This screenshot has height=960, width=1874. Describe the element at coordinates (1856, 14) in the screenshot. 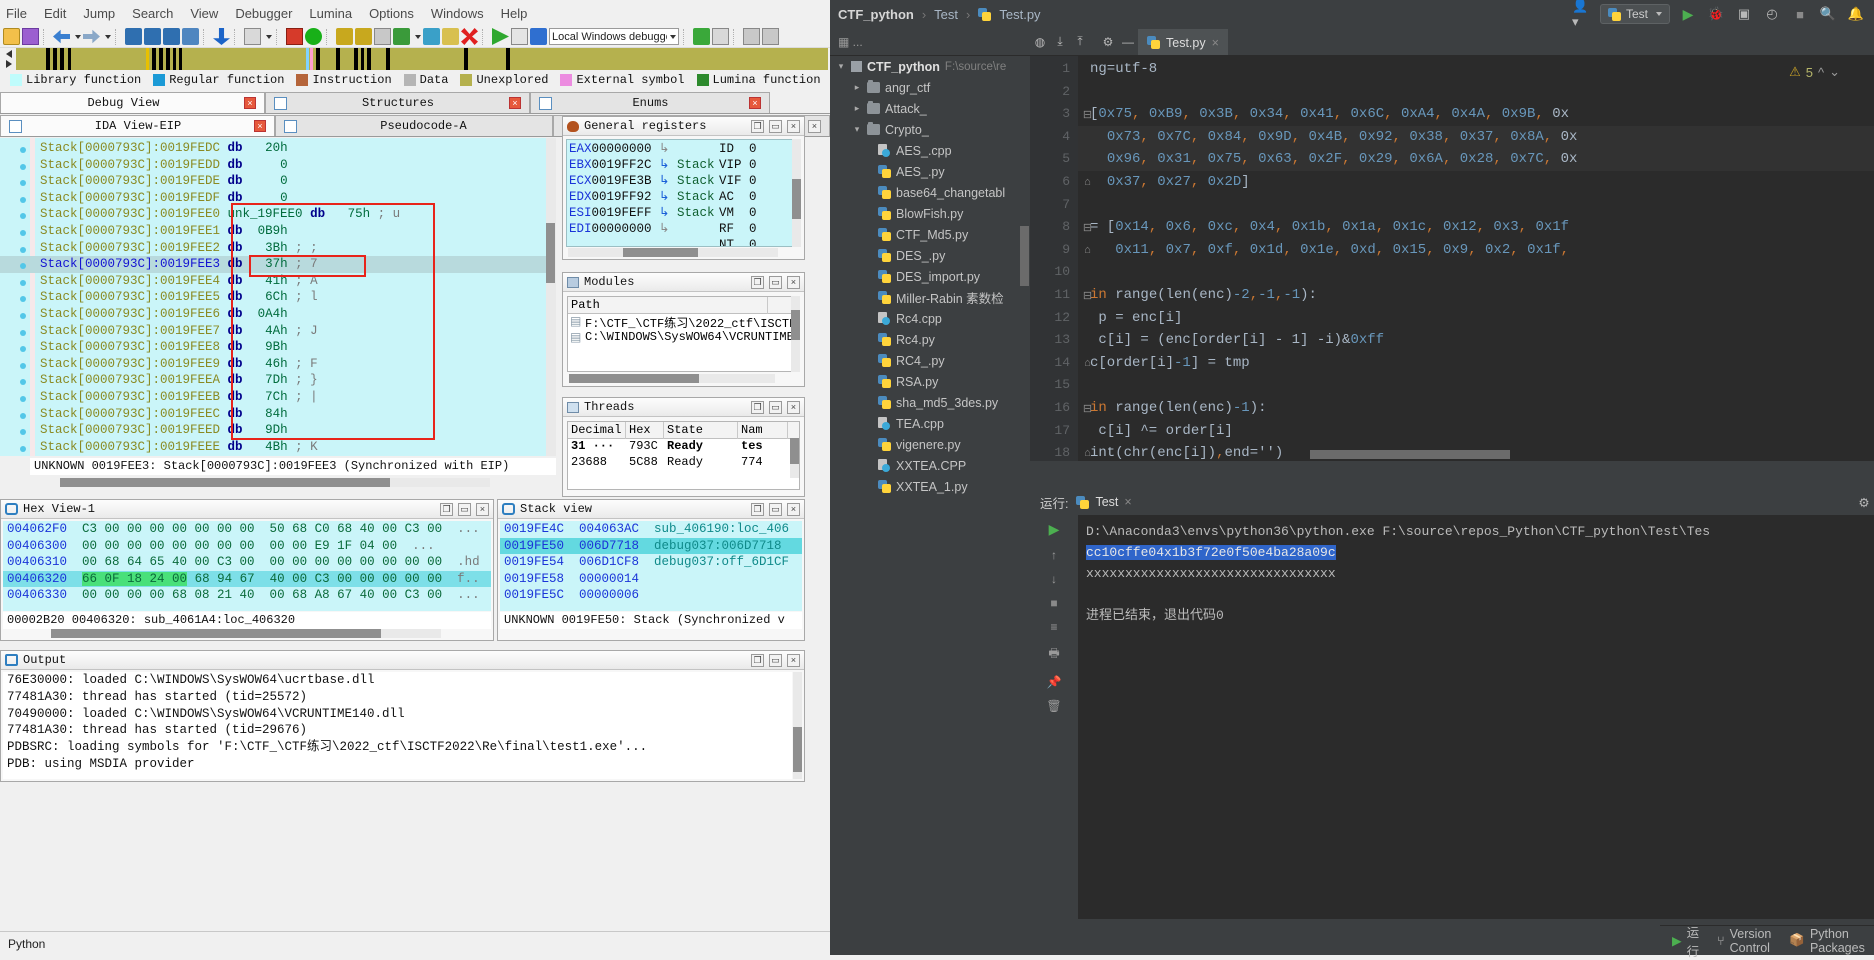

I see `notifications-icon: 🔔` at that location.